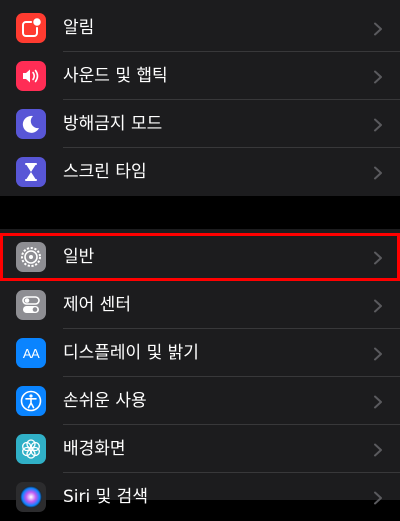  Describe the element at coordinates (113, 124) in the screenshot. I see `row-label: 방해금지 모드` at that location.